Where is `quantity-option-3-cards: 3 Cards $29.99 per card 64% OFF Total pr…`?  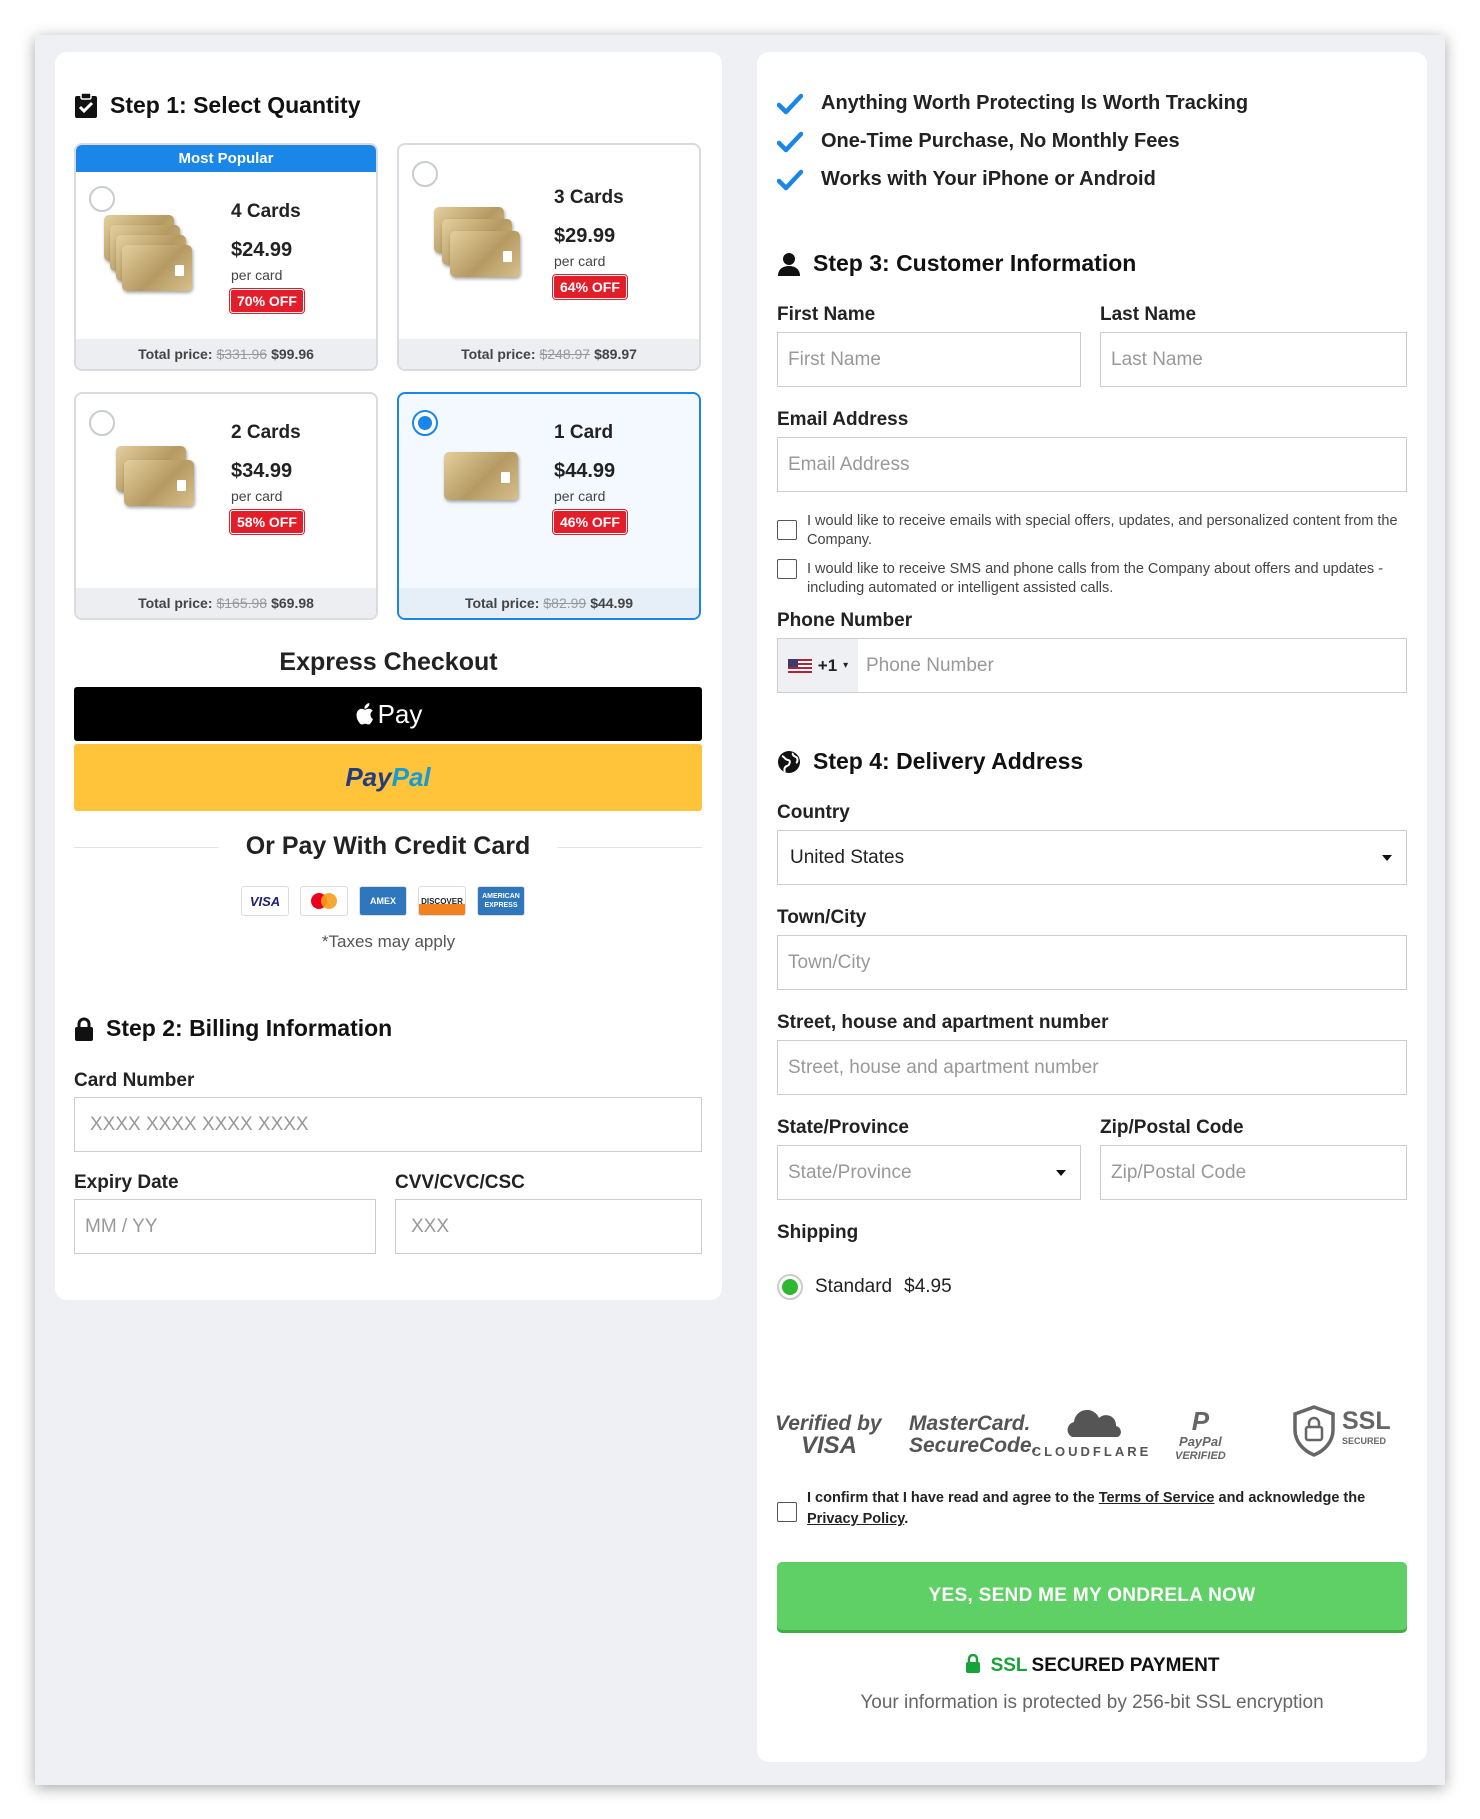 quantity-option-3-cards: 3 Cards $29.99 per card 64% OFF Total pr… is located at coordinates (549, 257).